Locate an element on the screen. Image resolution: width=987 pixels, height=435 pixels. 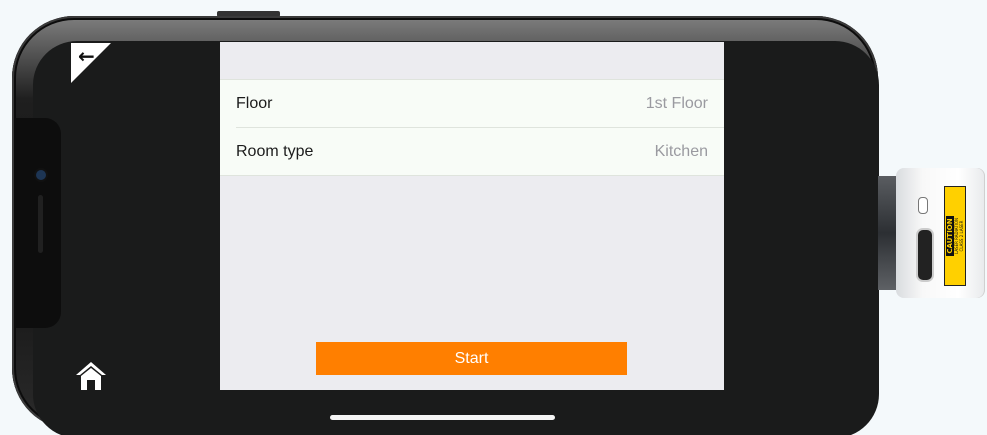
caution-class: CLASS 2 LASER is located at coordinates (961, 236).